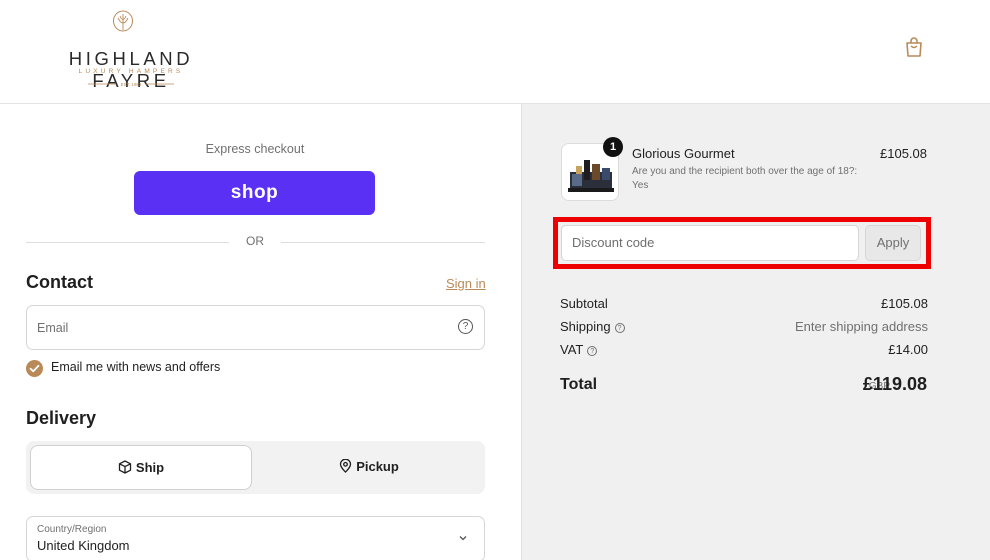  Describe the element at coordinates (903, 153) in the screenshot. I see `product-price: £105.08` at that location.